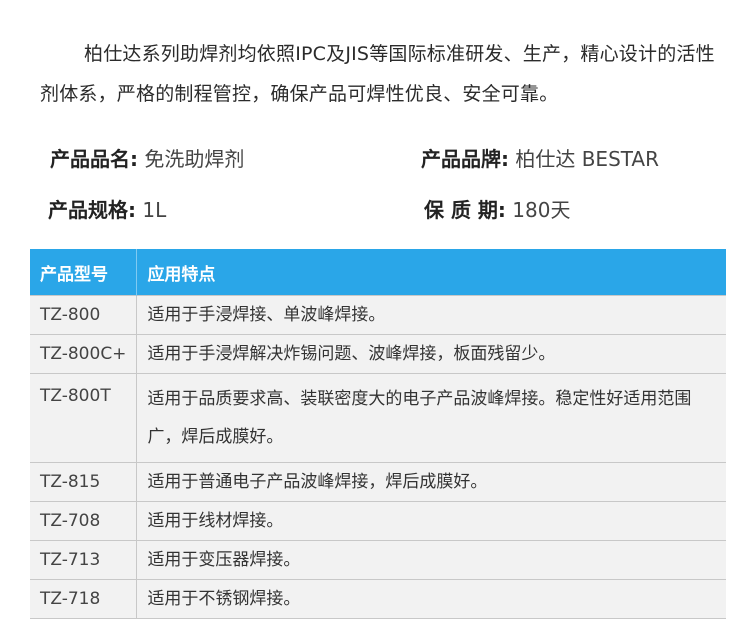  Describe the element at coordinates (431, 599) in the screenshot. I see `desc-cell: 适用于不锈钢焊接。` at that location.